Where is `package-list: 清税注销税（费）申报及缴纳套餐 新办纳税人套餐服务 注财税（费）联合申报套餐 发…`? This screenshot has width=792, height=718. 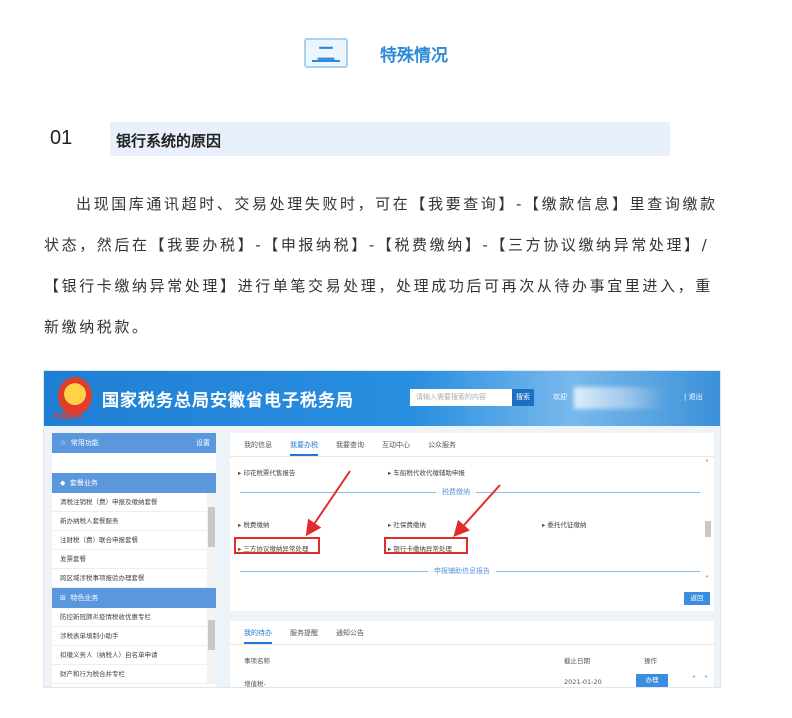 package-list: 清税注销税（费）申报及缴纳套餐 新办纳税人套餐服务 注财税（费）联合申报套餐 发… is located at coordinates (134, 540).